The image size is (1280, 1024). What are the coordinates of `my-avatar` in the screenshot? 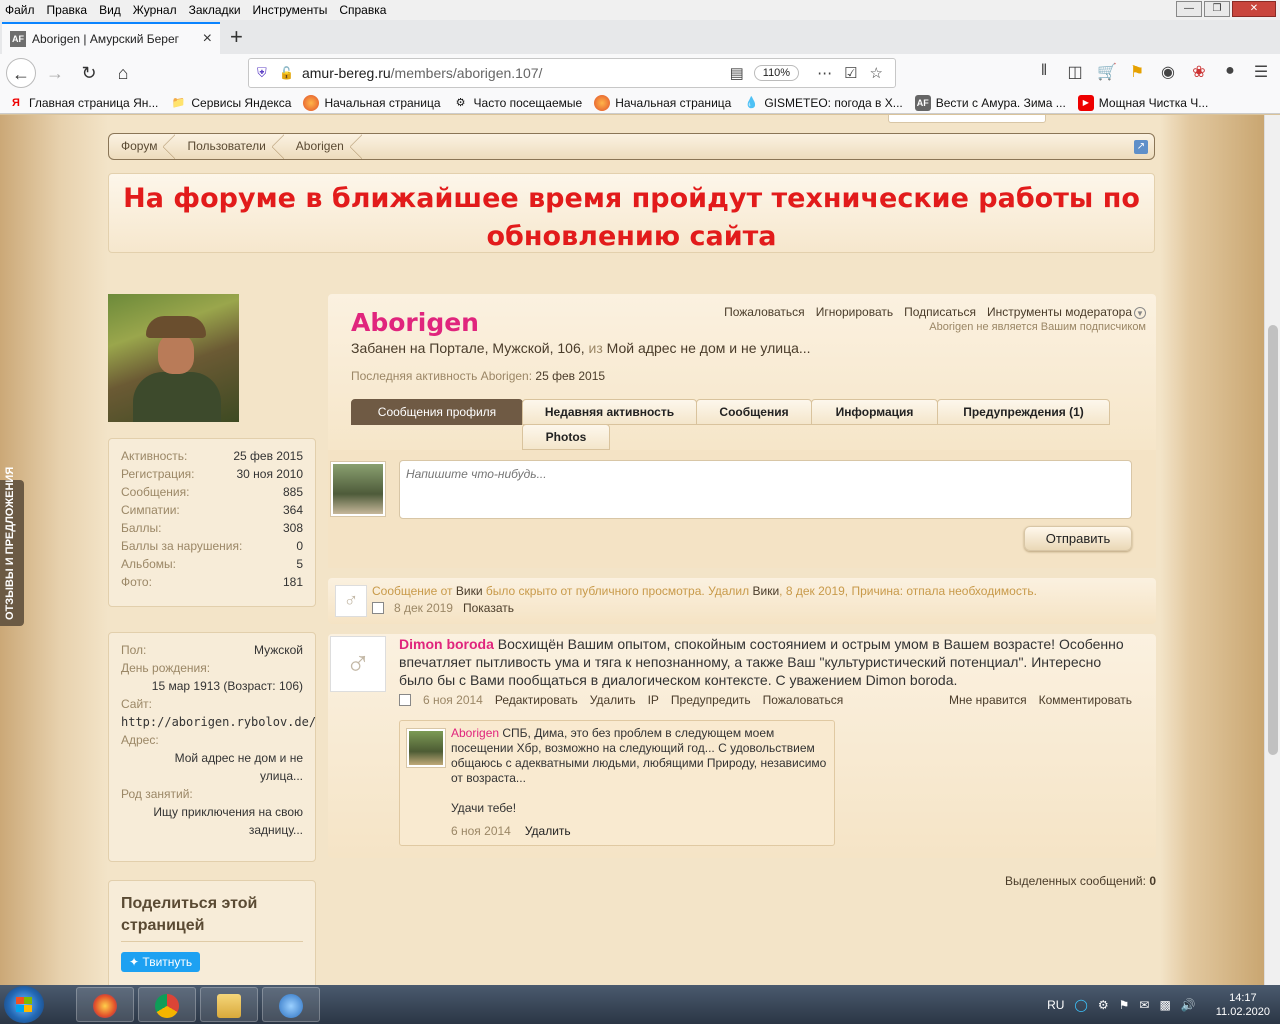 It's located at (358, 489).